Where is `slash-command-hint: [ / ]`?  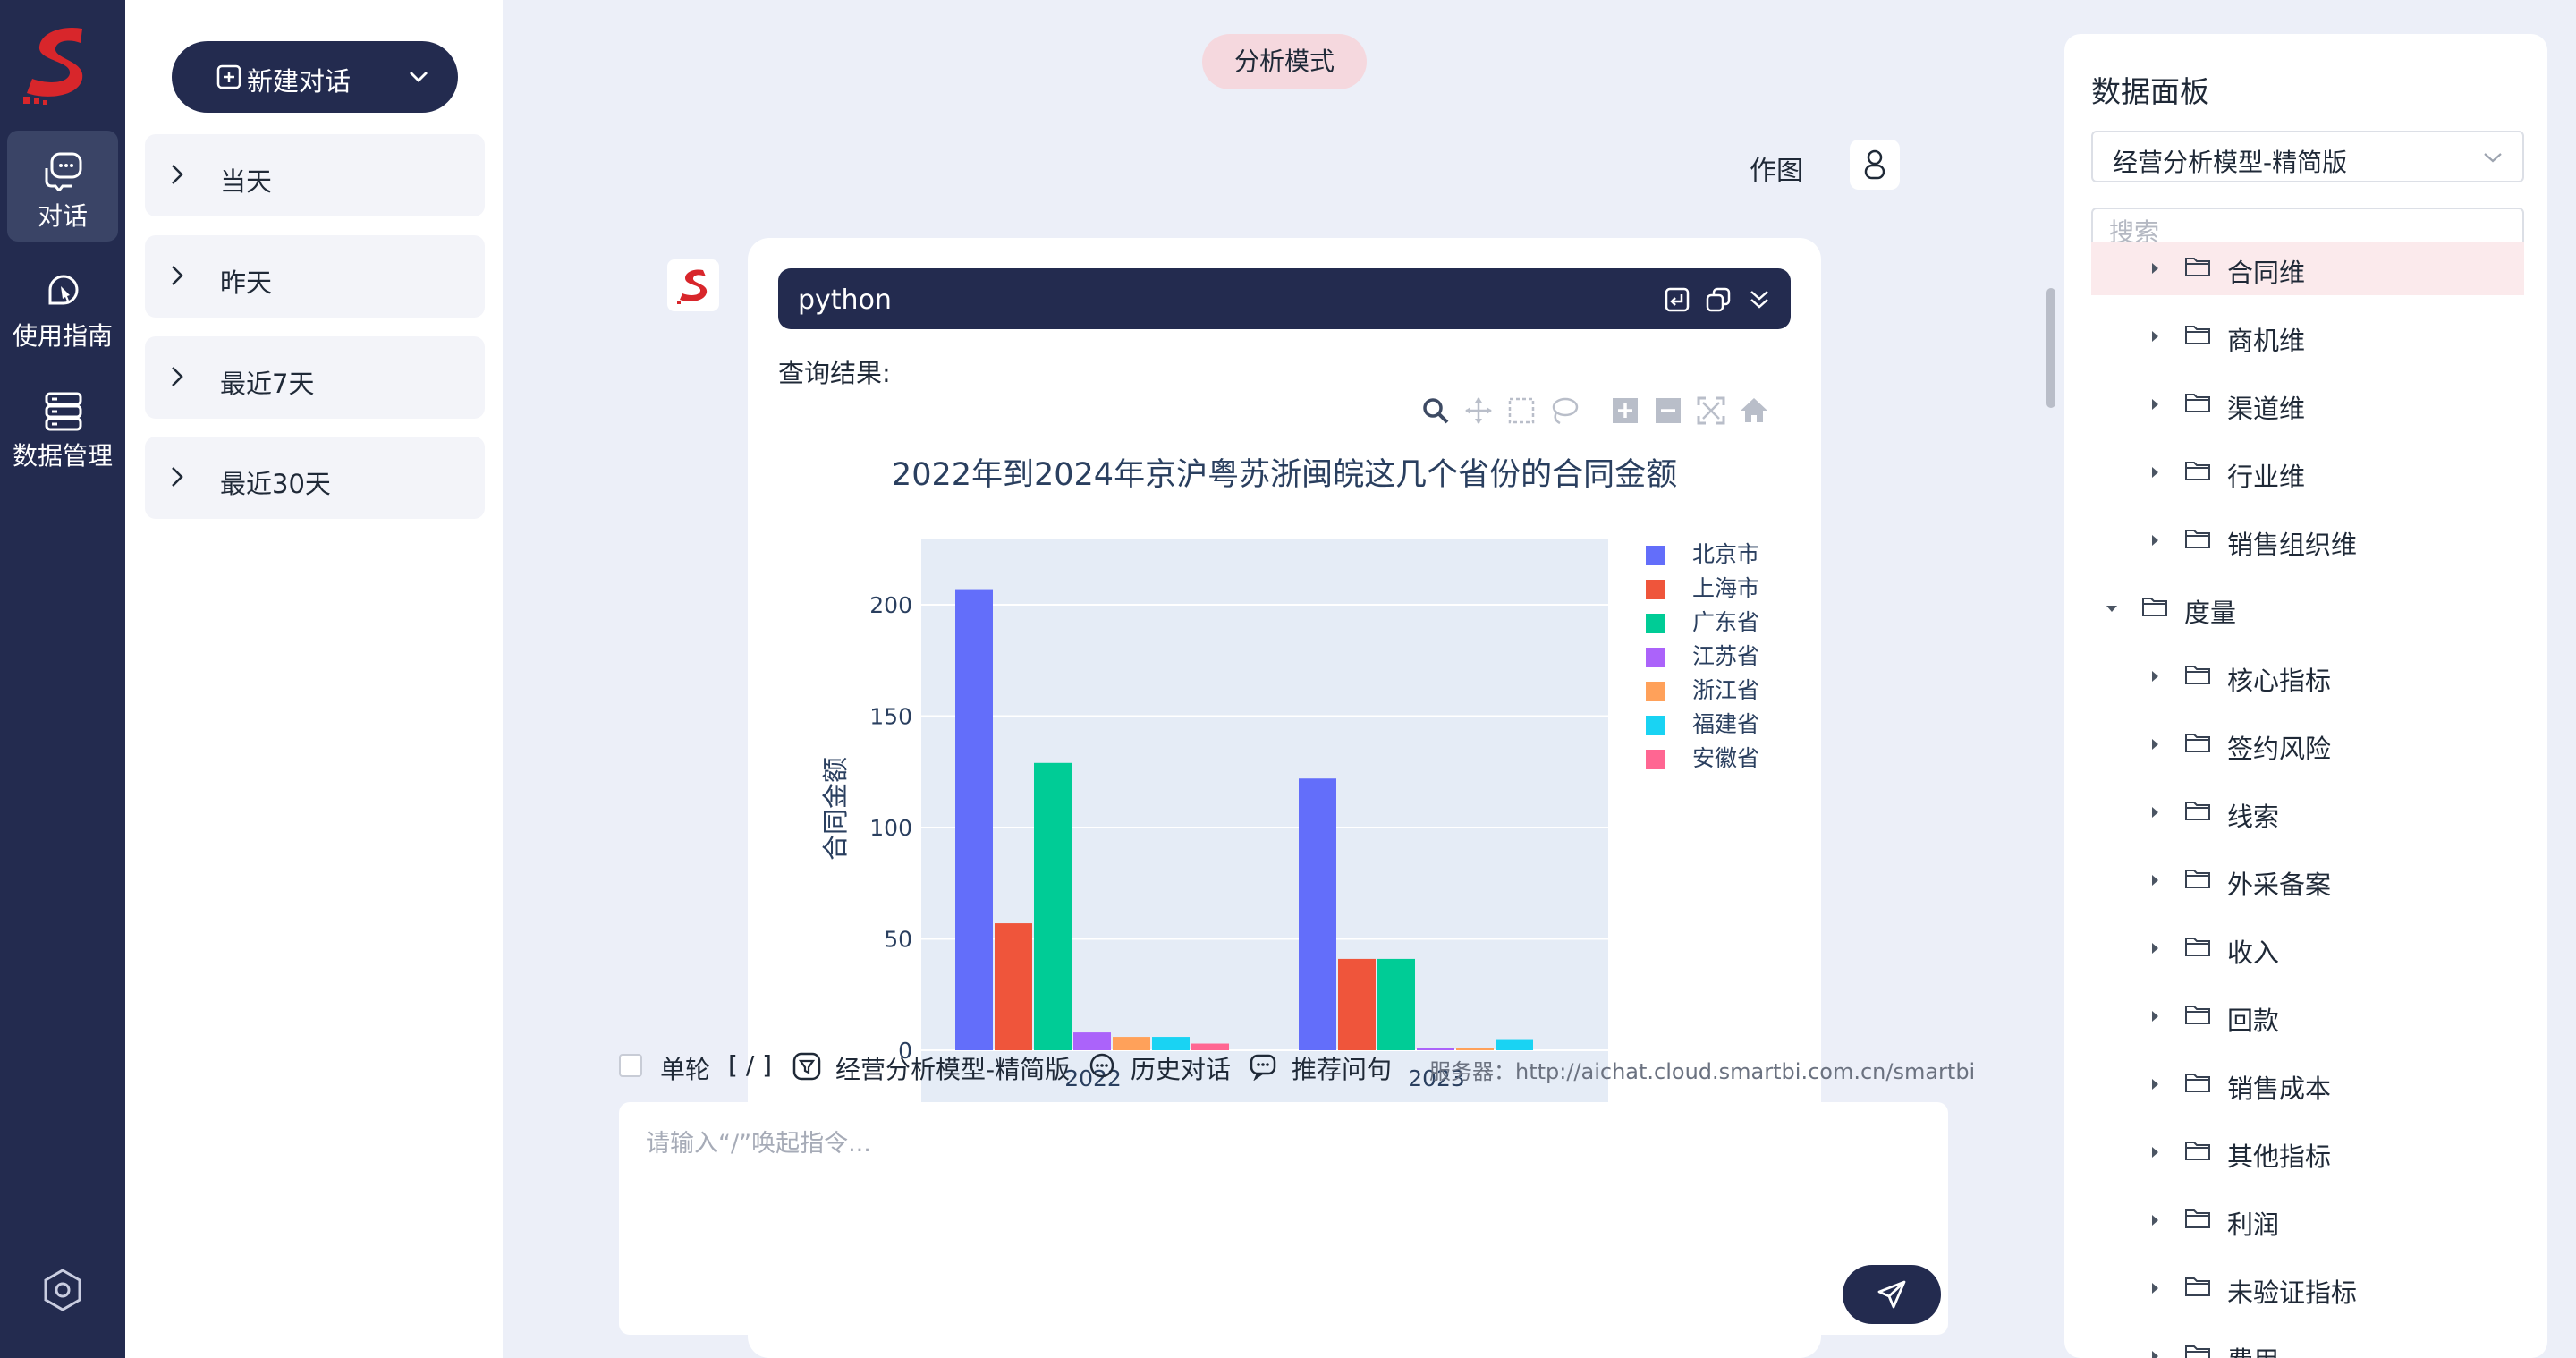
slash-command-hint: [ / ] is located at coordinates (750, 1065).